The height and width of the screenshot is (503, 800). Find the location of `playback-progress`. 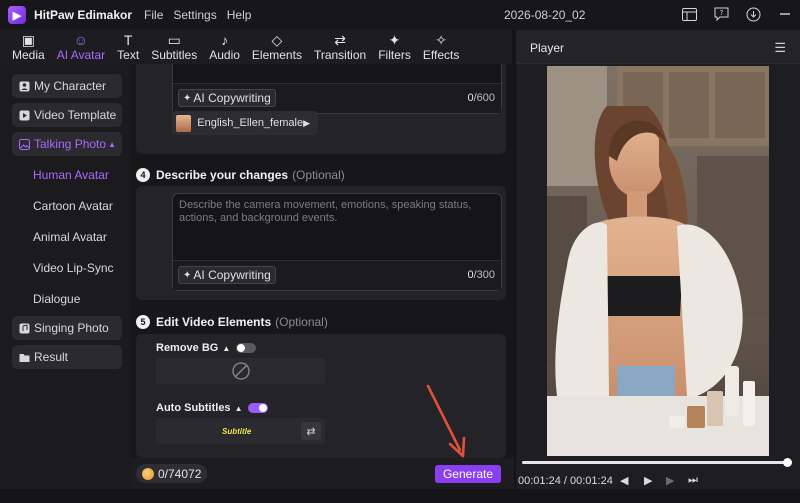

playback-progress is located at coordinates (657, 462).